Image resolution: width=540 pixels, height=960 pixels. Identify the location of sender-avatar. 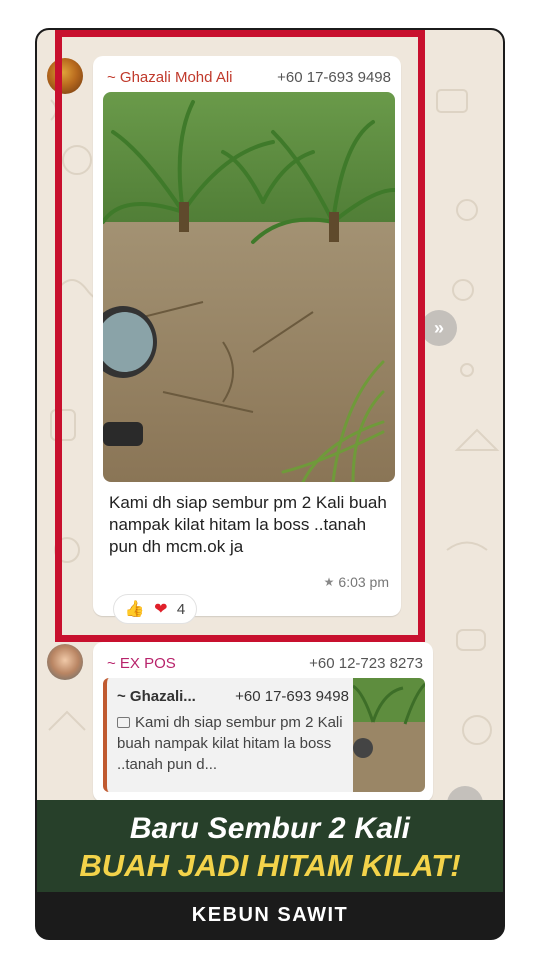
(65, 662).